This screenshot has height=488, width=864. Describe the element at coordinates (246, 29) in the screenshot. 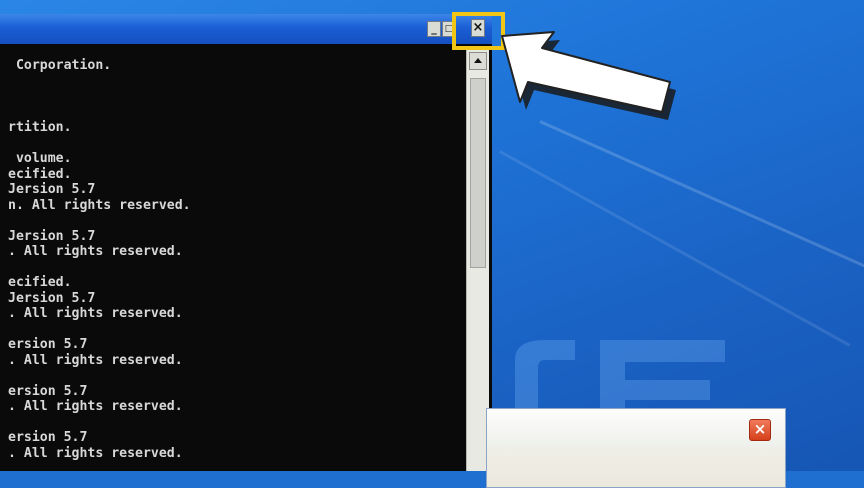

I see `console-titlebar: _ □ ×` at that location.